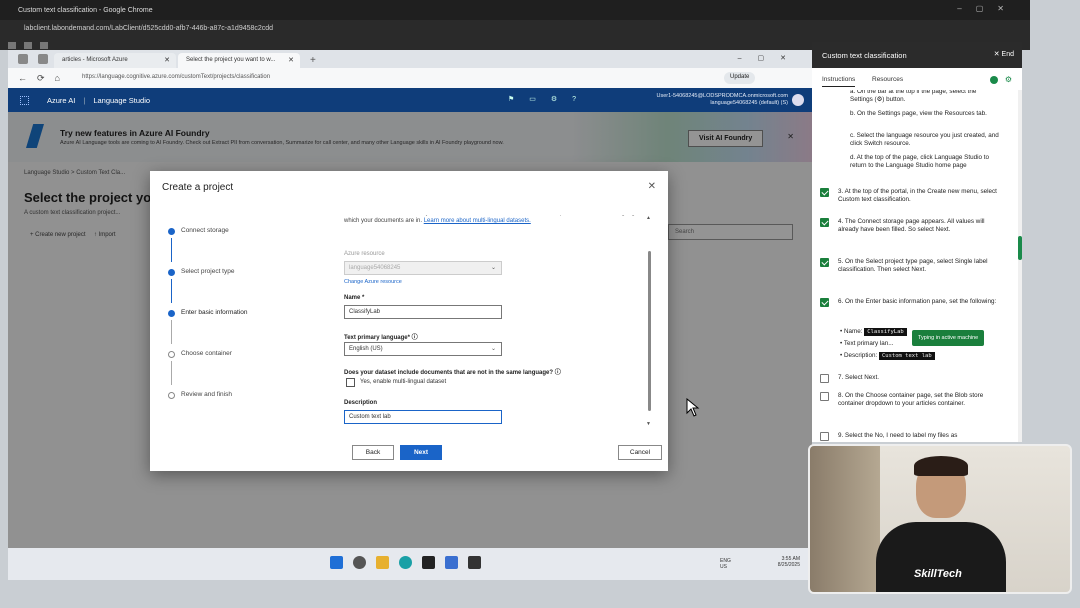 The width and height of the screenshot is (1080, 608). What do you see at coordinates (428, 562) in the screenshot?
I see `terminal-icon` at bounding box center [428, 562].